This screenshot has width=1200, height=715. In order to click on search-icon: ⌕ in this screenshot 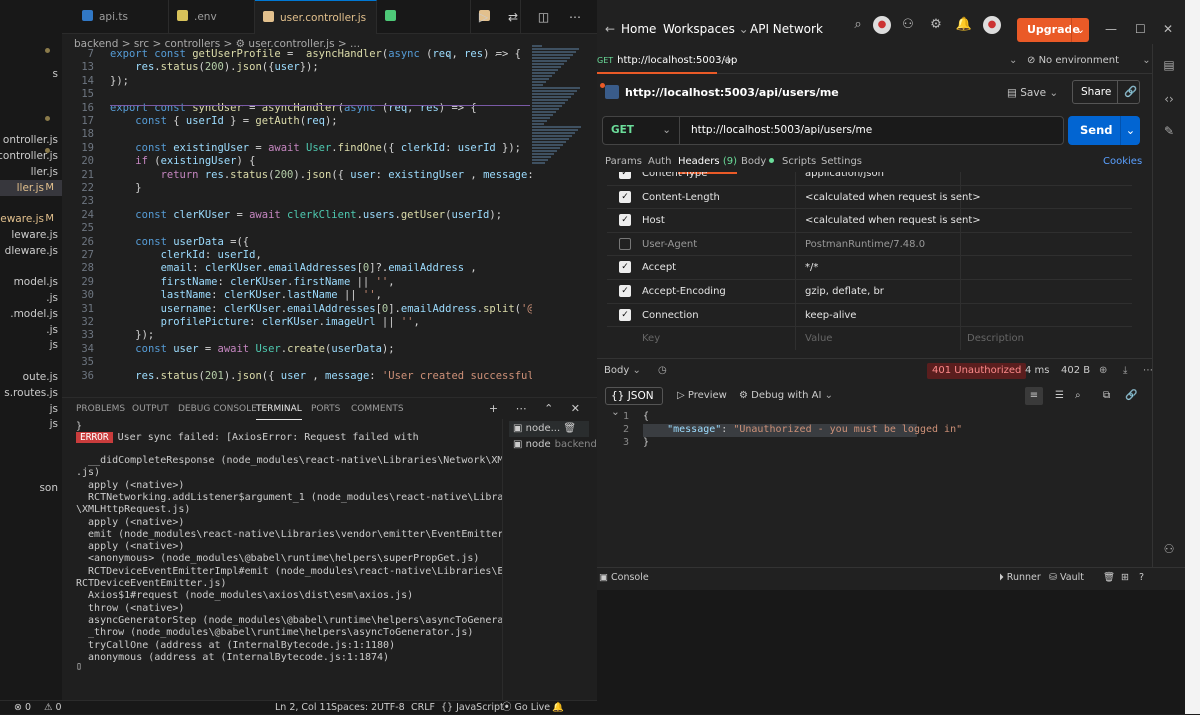, I will do `click(858, 25)`.